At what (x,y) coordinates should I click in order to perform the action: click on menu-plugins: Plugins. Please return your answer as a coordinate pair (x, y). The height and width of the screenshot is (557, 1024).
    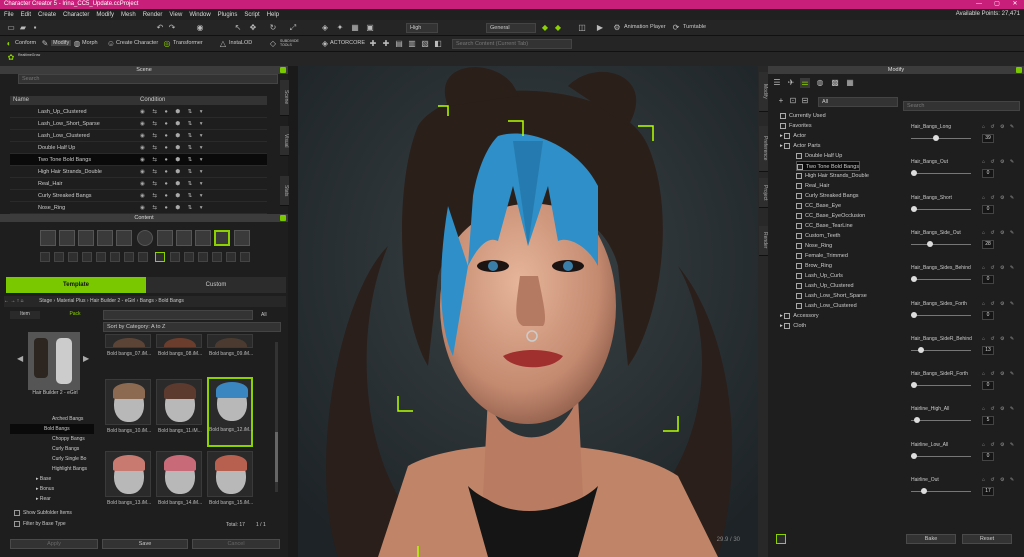
    Looking at the image, I should click on (228, 15).